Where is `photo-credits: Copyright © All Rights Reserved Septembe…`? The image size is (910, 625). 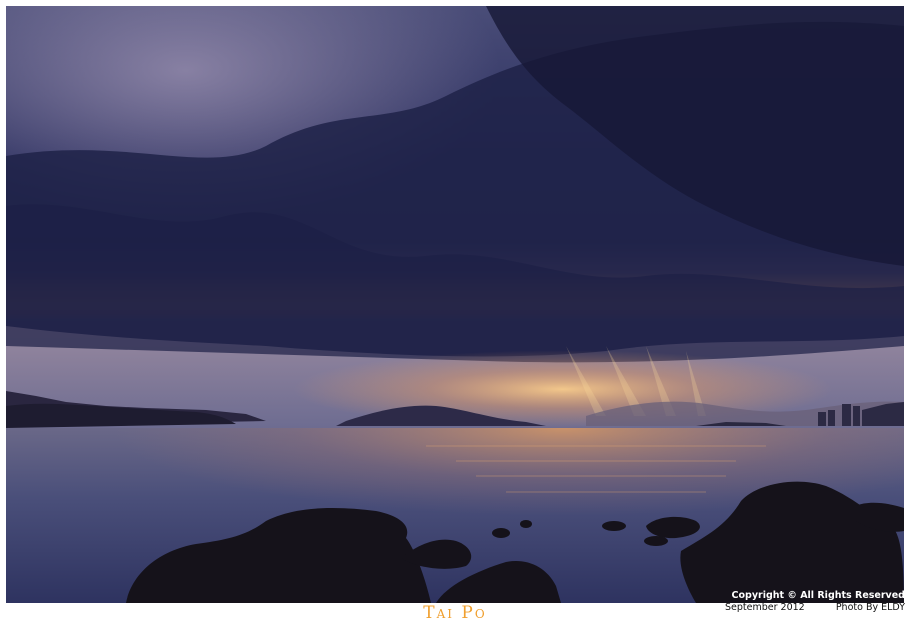
photo-credits: Copyright © All Rights Reserved Septembe… is located at coordinates (815, 602).